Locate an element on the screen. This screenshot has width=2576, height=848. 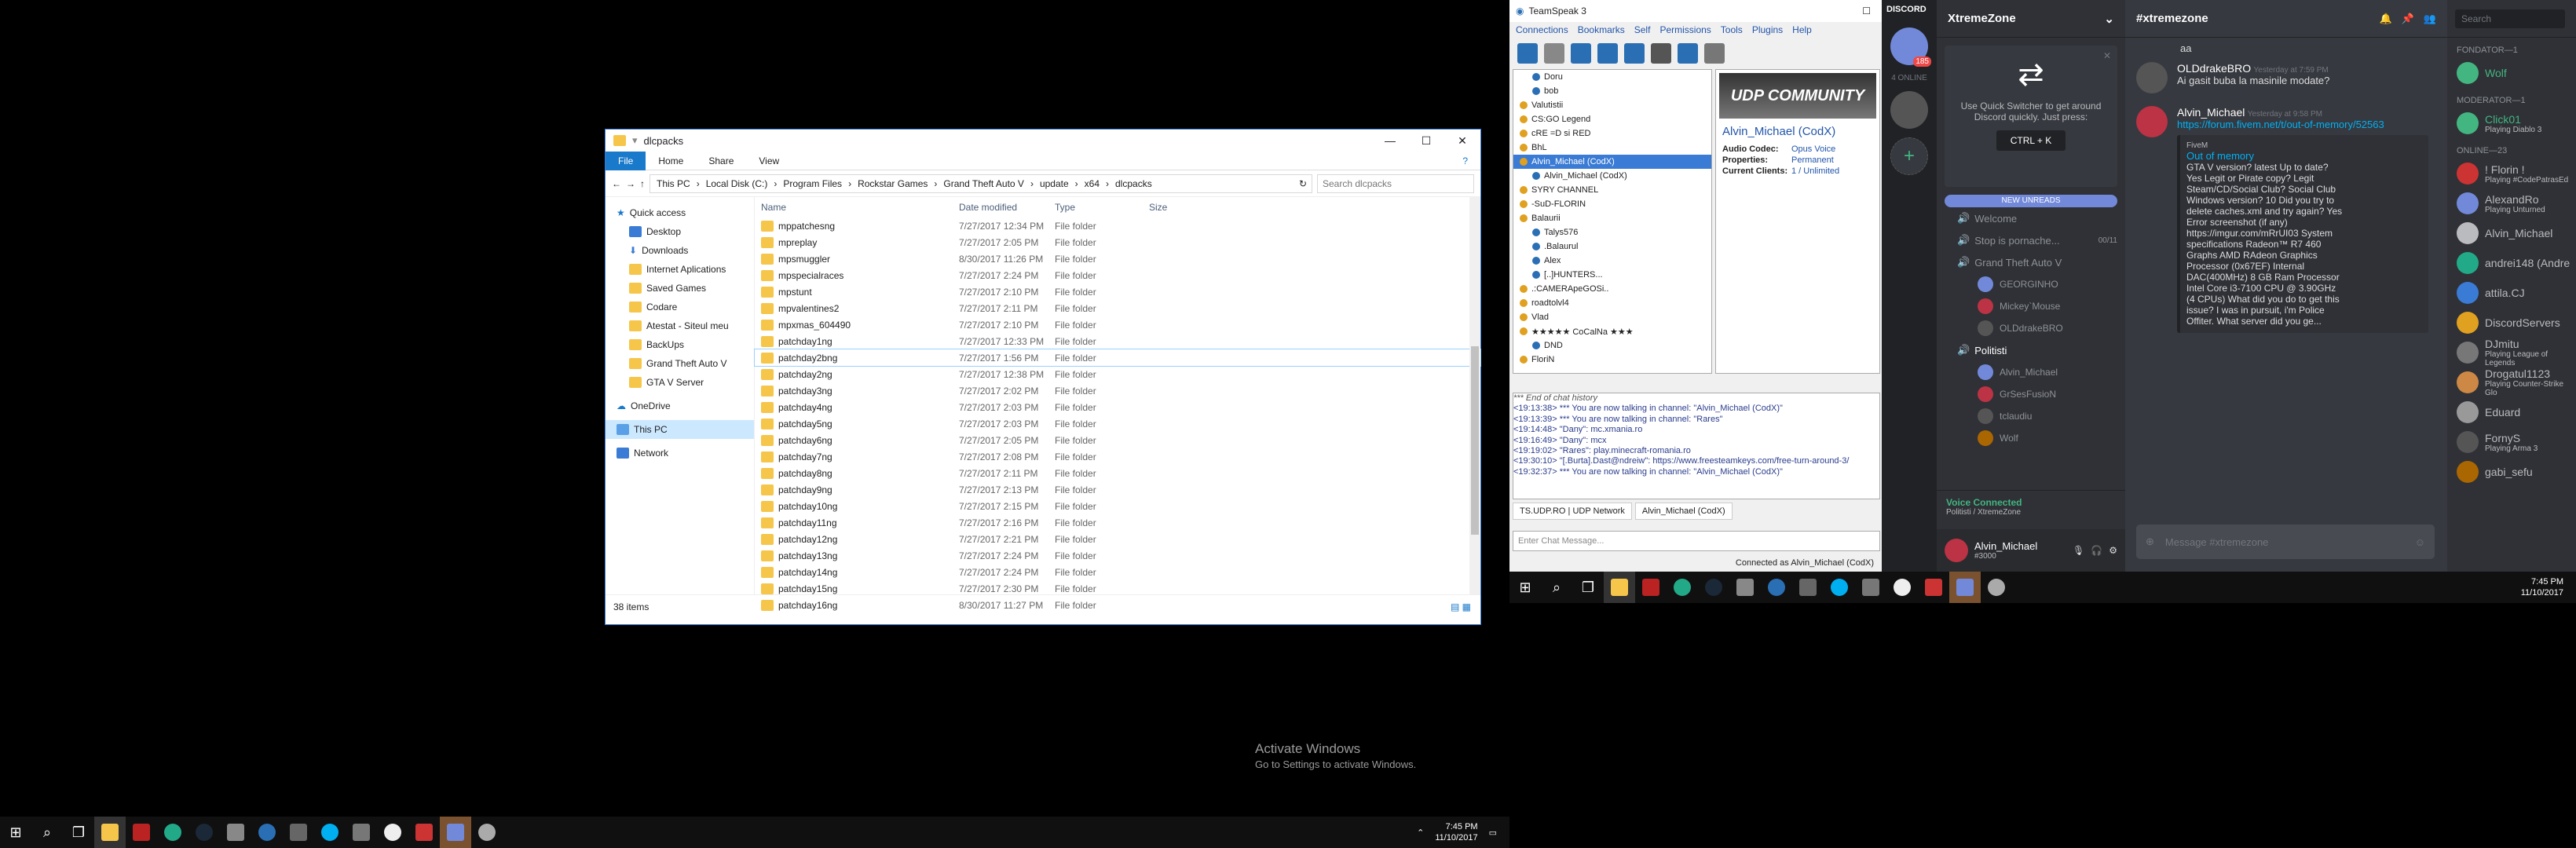
breadcrumb-item: dlcpacks is located at coordinates (1134, 184).